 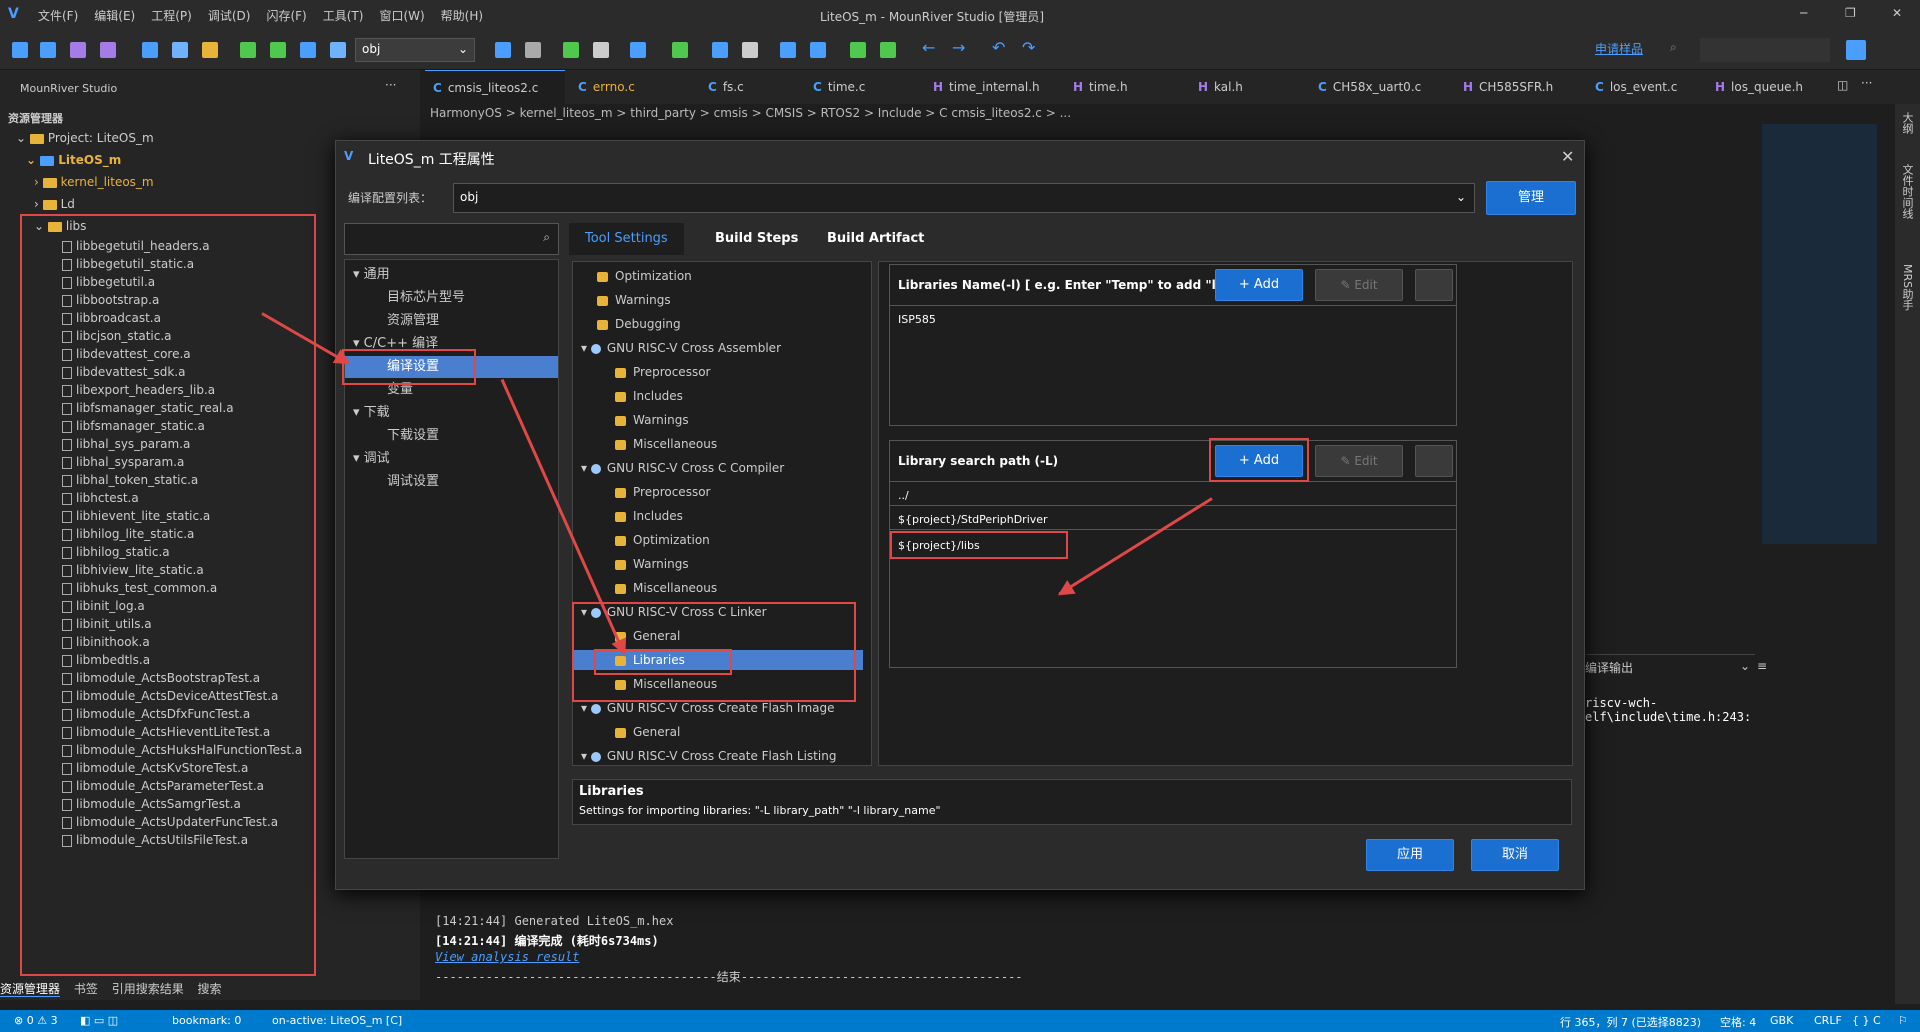 What do you see at coordinates (248, 50) in the screenshot?
I see `build-icon` at bounding box center [248, 50].